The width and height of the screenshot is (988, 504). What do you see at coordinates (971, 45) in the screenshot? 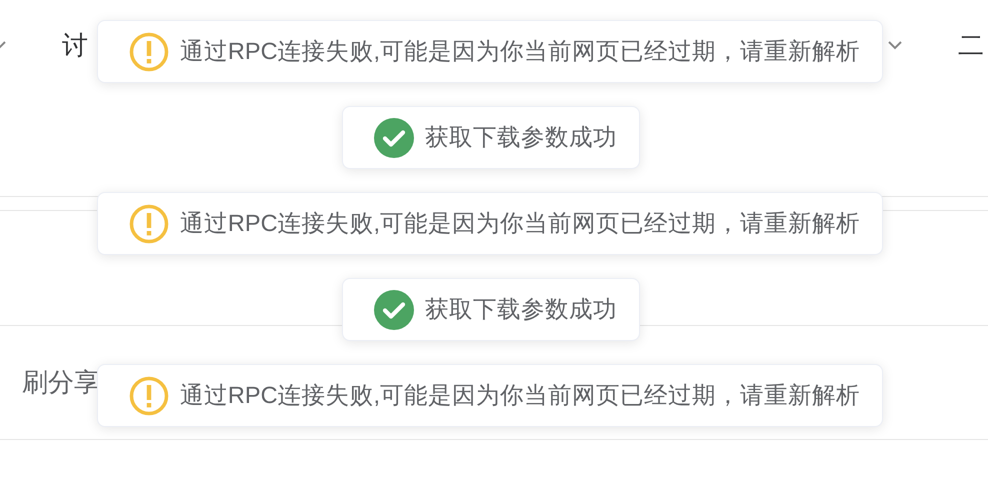
I see `nav-tab: 二` at bounding box center [971, 45].